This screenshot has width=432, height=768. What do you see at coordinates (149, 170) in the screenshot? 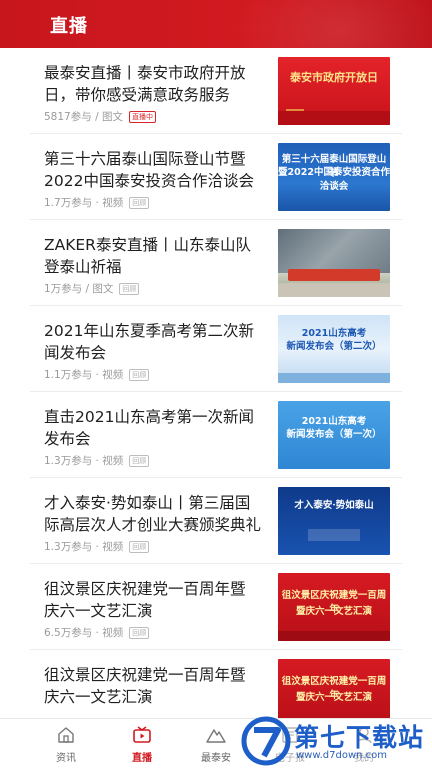
I see `item-title: 第三十六届泰山国际登山节暨2022中国泰安投资合作洽谈会` at bounding box center [149, 170].